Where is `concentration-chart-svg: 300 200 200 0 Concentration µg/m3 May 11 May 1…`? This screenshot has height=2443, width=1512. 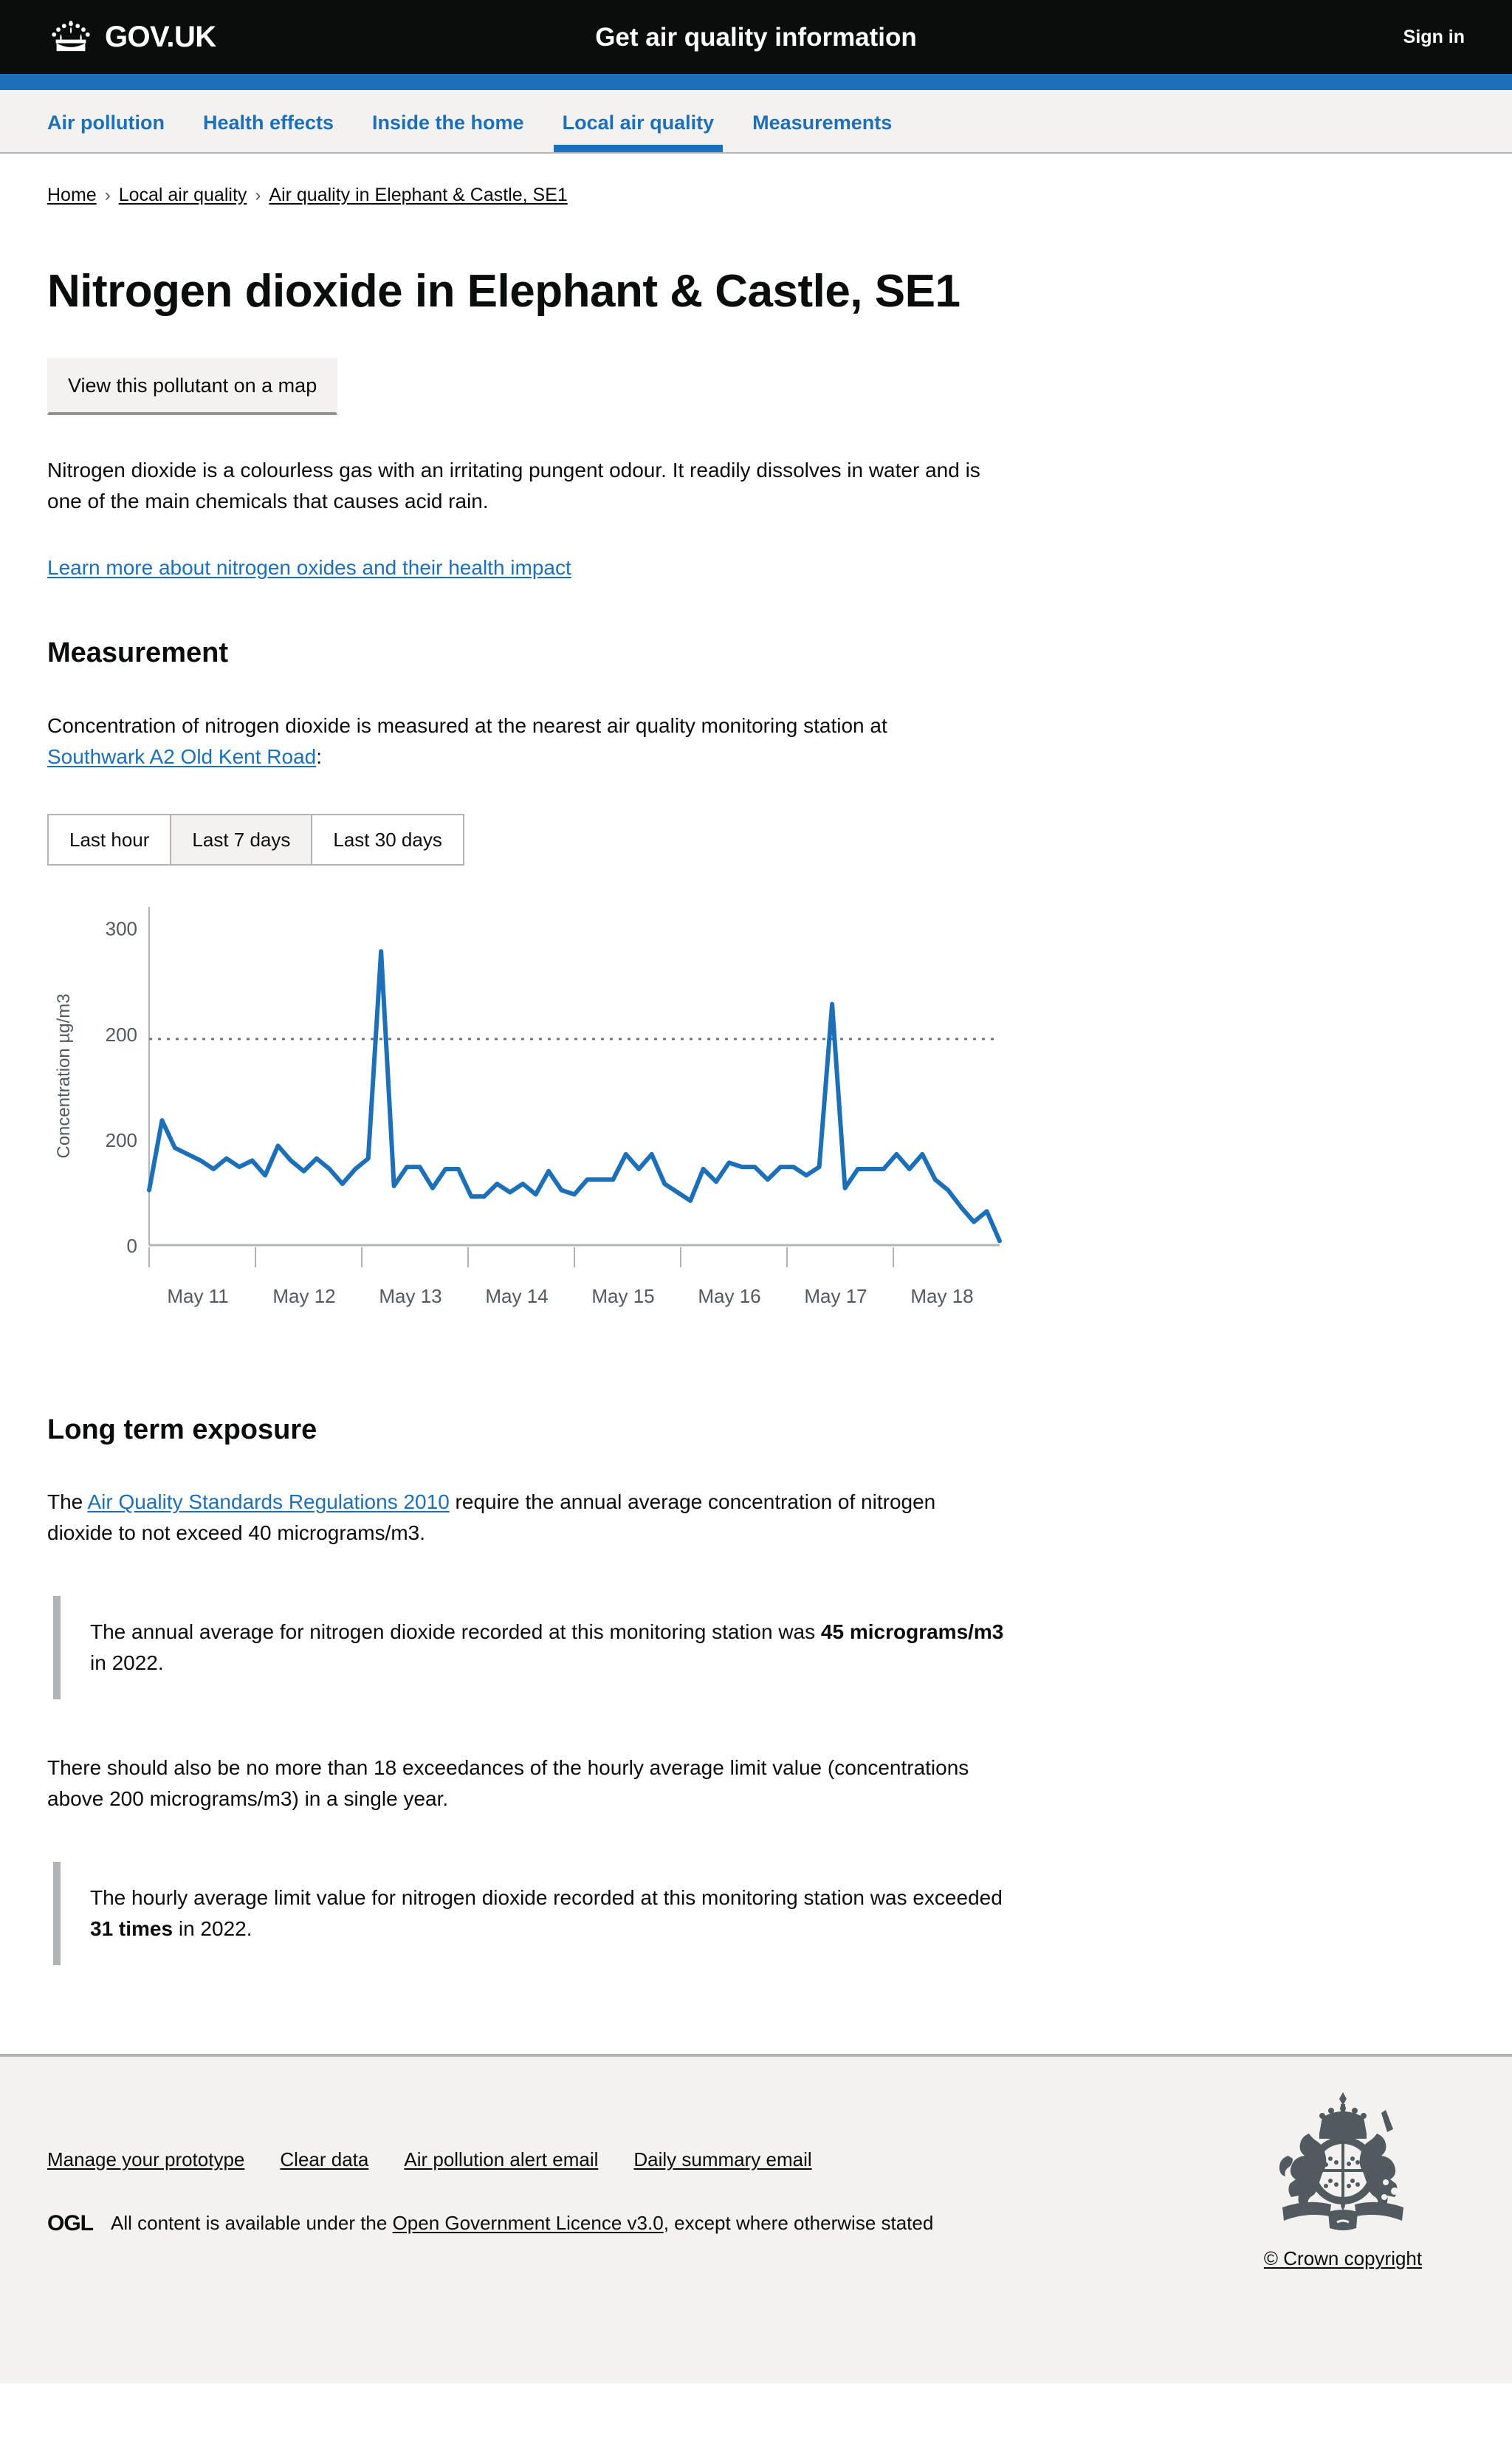 concentration-chart-svg: 300 200 200 0 Concentration µg/m3 May 11 May 1… is located at coordinates (528, 1106).